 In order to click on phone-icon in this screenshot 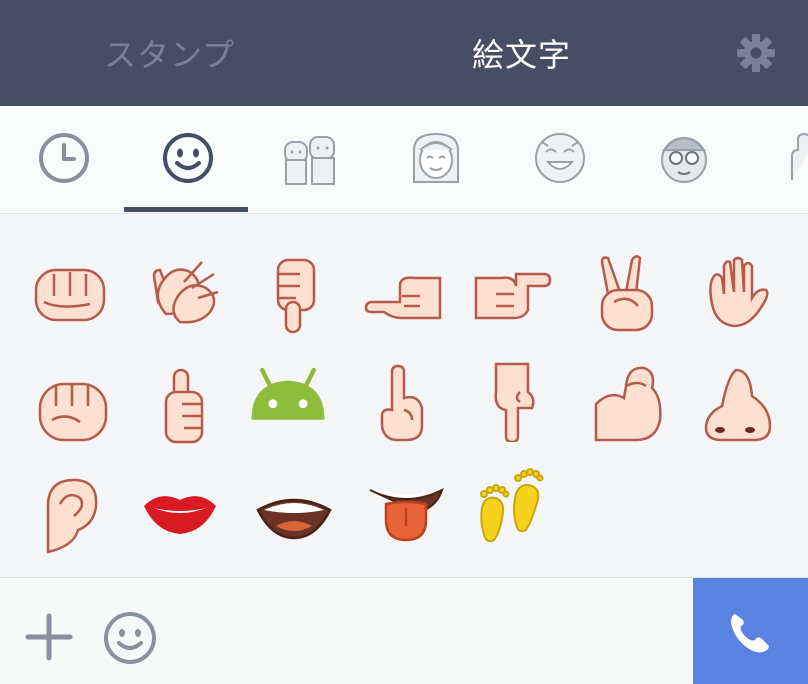, I will do `click(750, 633)`.